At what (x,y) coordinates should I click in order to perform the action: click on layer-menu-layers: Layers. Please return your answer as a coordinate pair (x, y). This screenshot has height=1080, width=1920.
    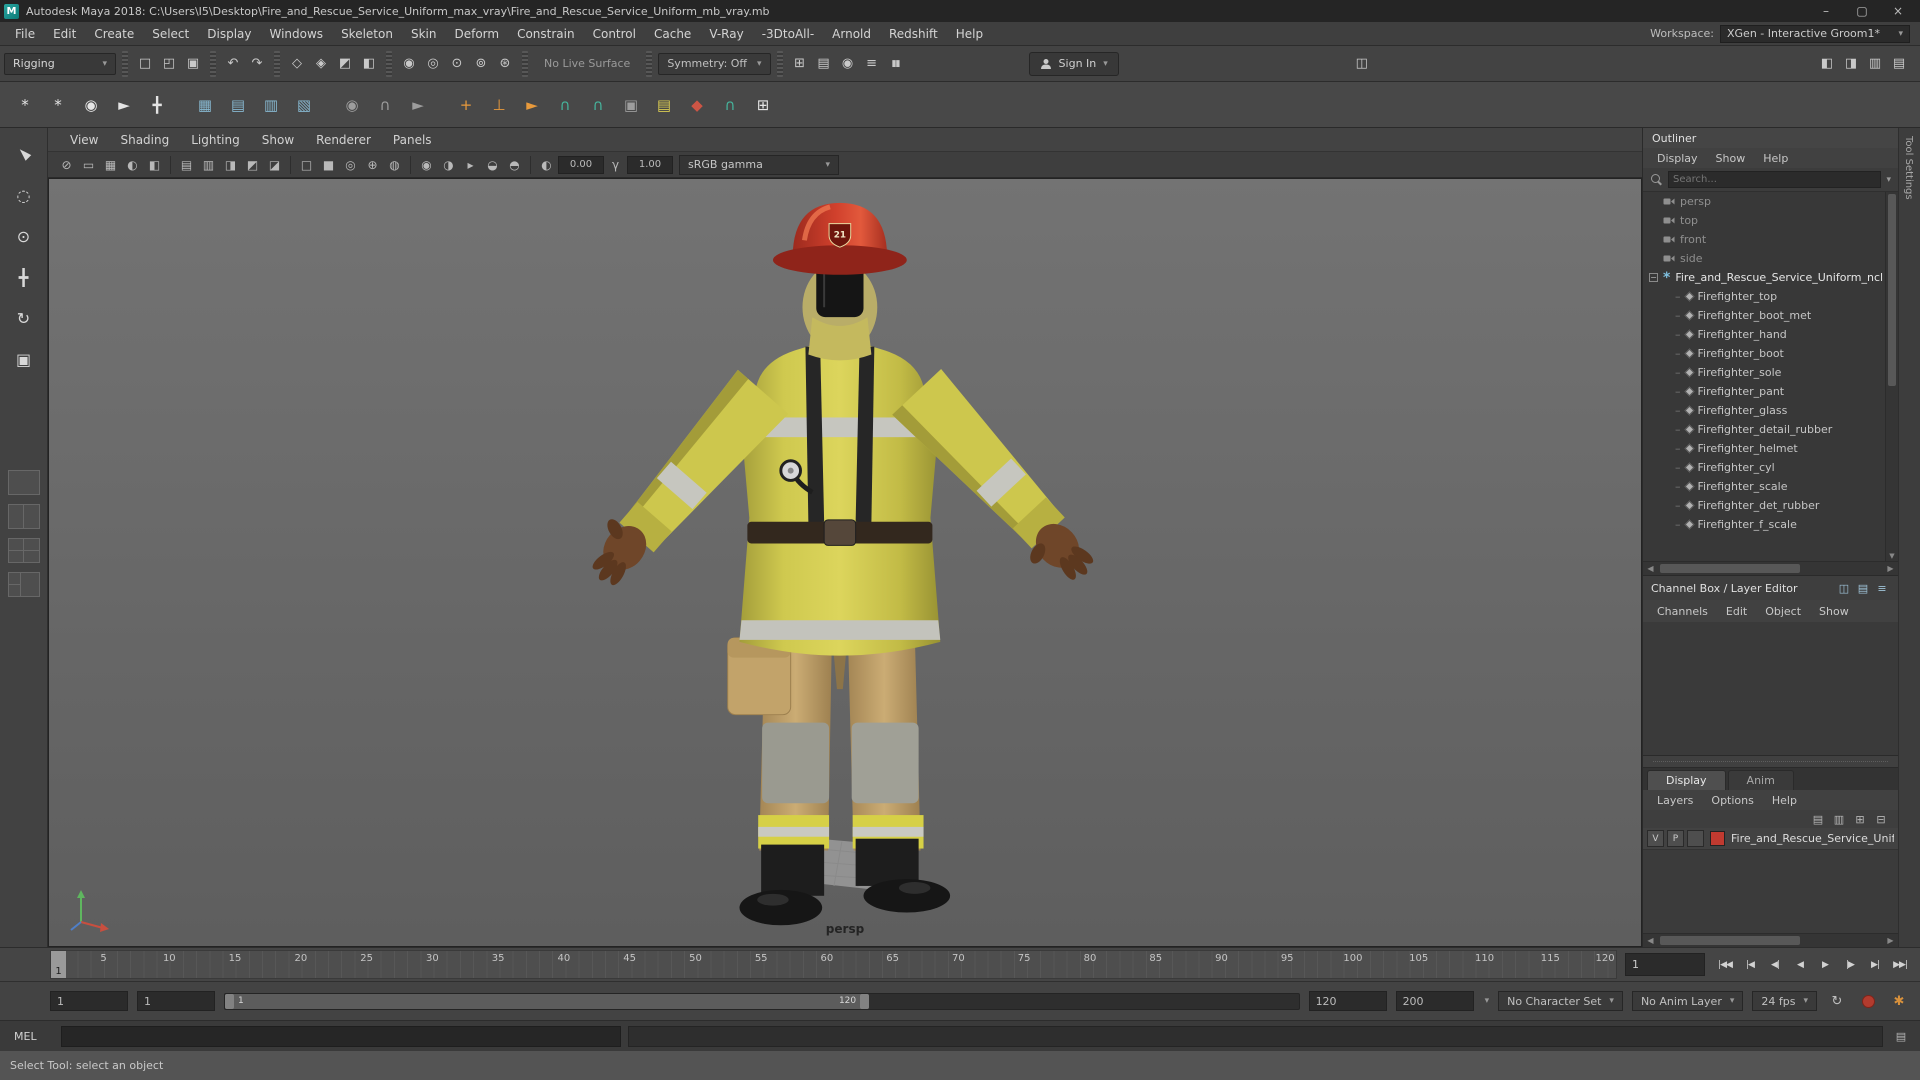
    Looking at the image, I should click on (1675, 800).